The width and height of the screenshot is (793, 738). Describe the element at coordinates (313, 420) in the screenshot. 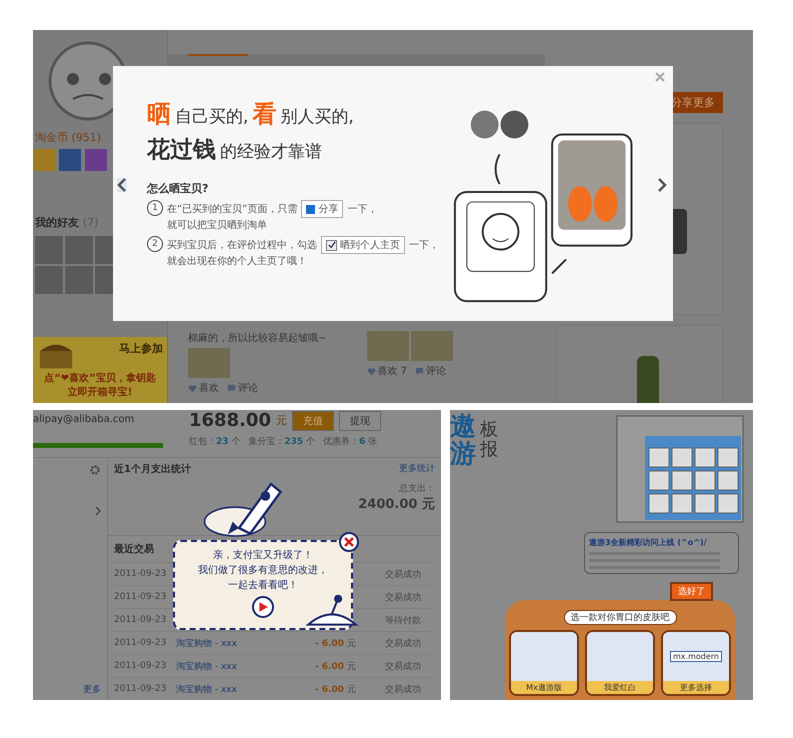

I see `recharge-button: 充值` at that location.